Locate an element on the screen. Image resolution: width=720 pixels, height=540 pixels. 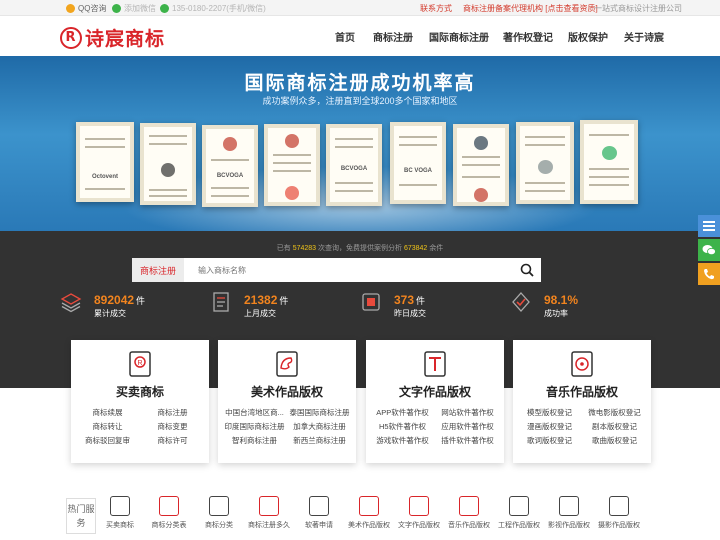
trademark-search-input is located at coordinates (348, 270).